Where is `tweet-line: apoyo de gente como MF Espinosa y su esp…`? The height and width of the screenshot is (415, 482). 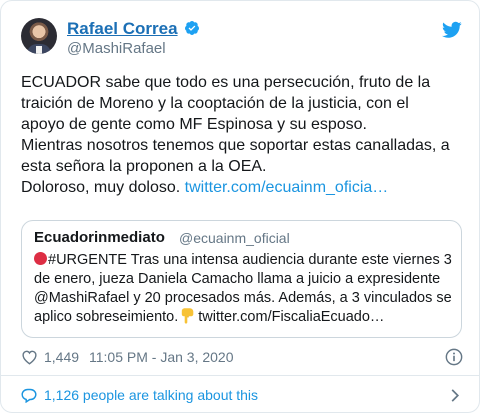 tweet-line: apoyo de gente como MF Espinosa y su esp… is located at coordinates (194, 124).